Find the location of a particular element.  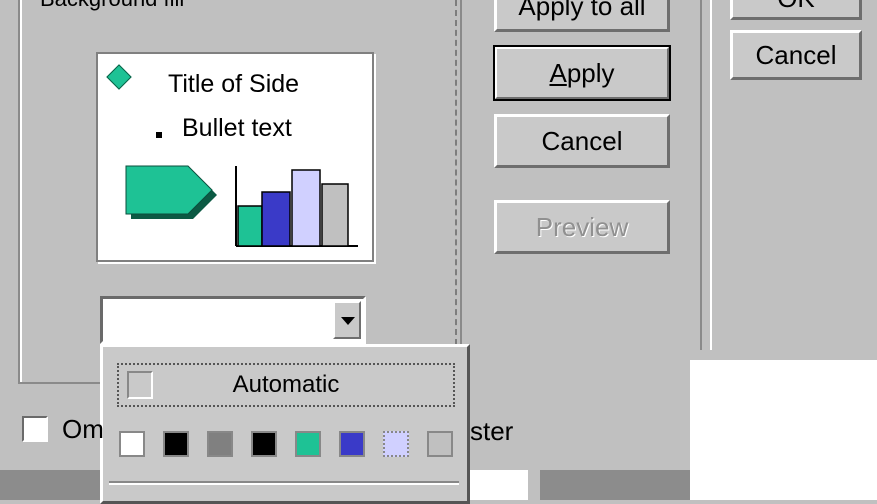

swatch-lavender is located at coordinates (396, 444).